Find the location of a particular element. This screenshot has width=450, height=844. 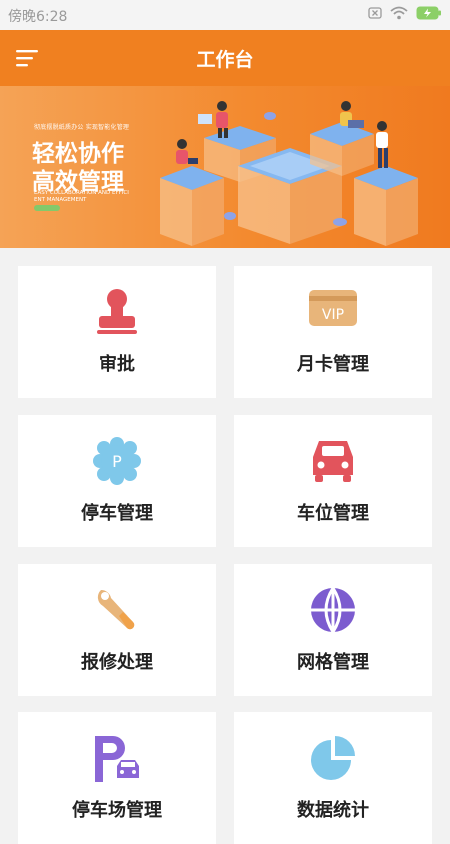

grid-card-approval: 审批 is located at coordinates (117, 332).